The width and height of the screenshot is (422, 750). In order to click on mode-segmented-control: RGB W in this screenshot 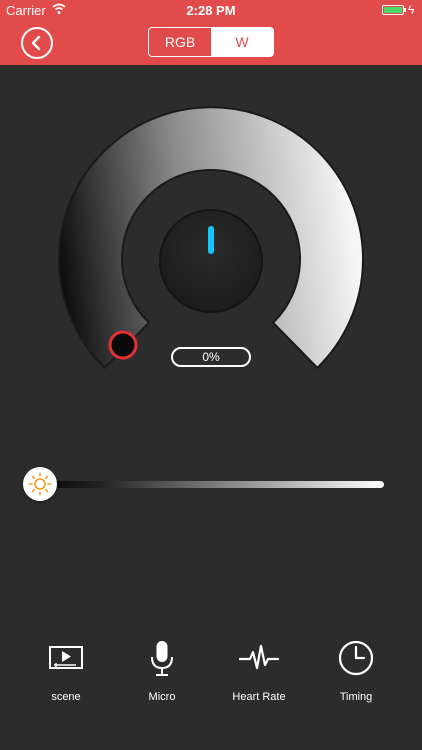, I will do `click(211, 42)`.